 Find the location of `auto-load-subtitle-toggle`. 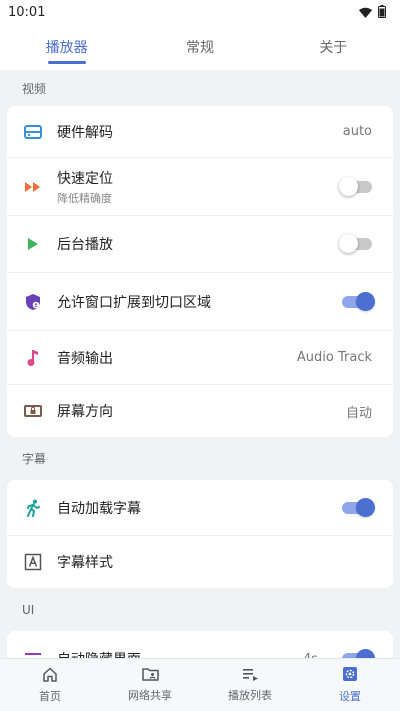

auto-load-subtitle-toggle is located at coordinates (358, 507).